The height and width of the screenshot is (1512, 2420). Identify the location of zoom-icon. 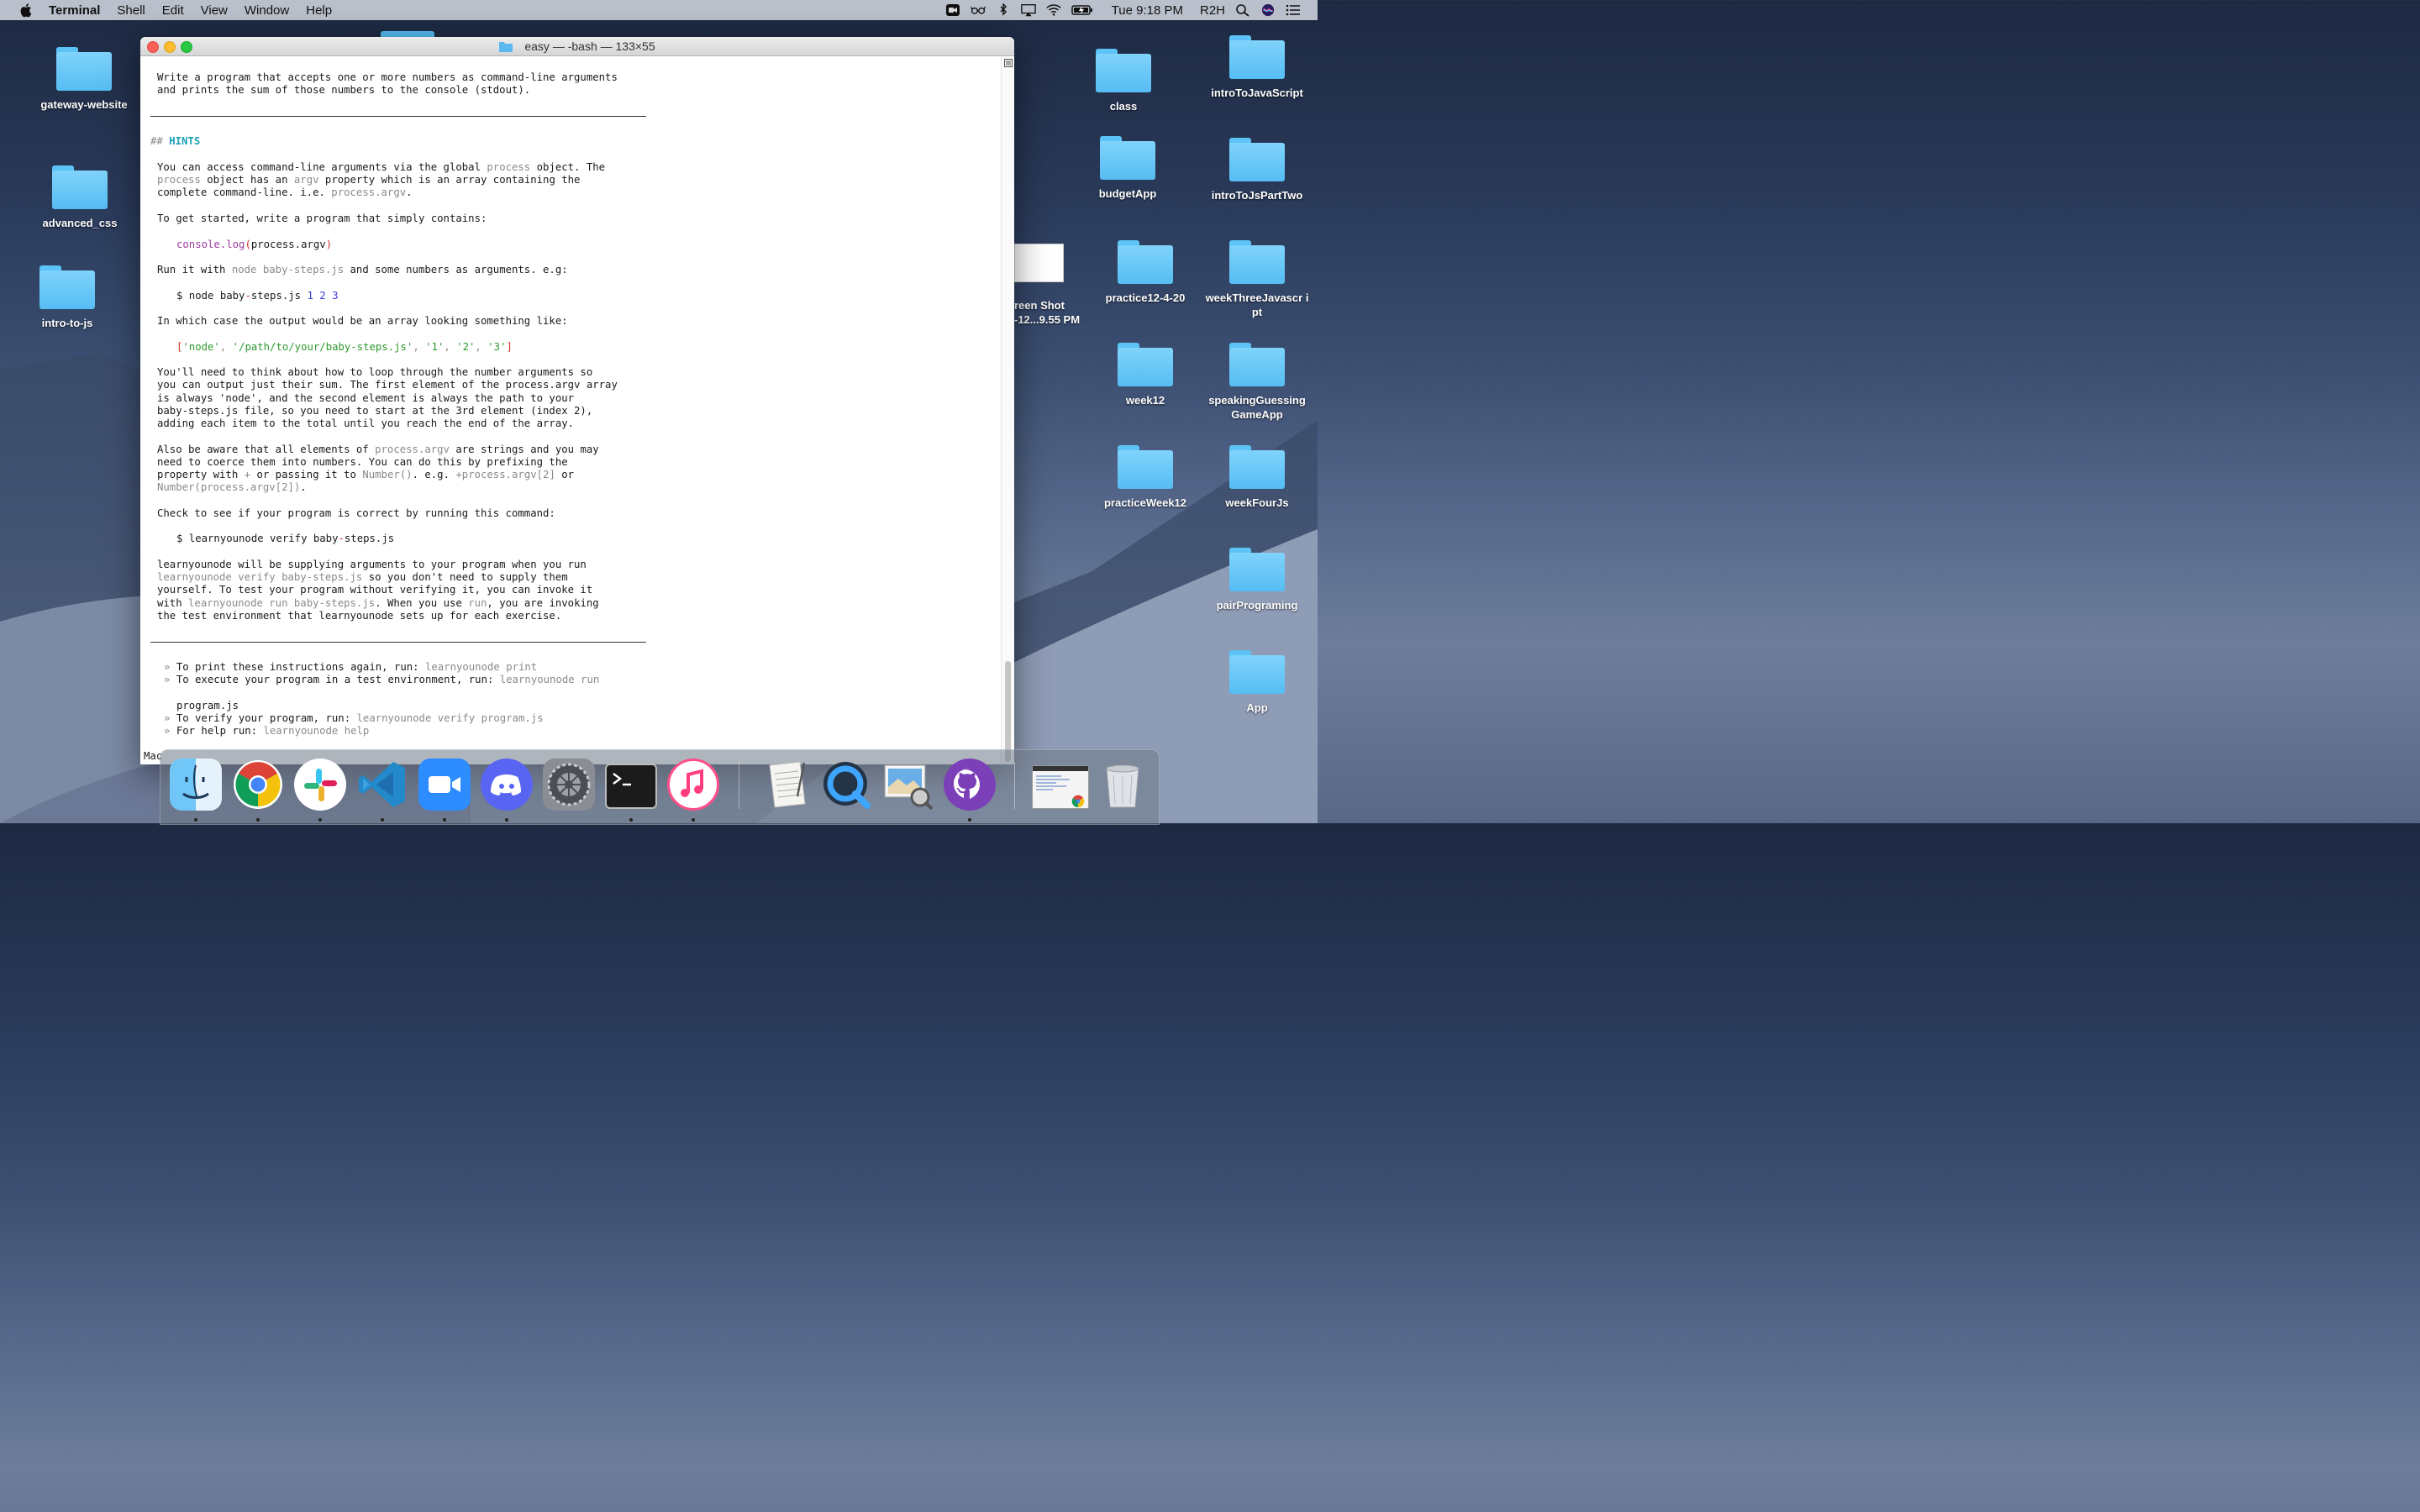
(445, 785).